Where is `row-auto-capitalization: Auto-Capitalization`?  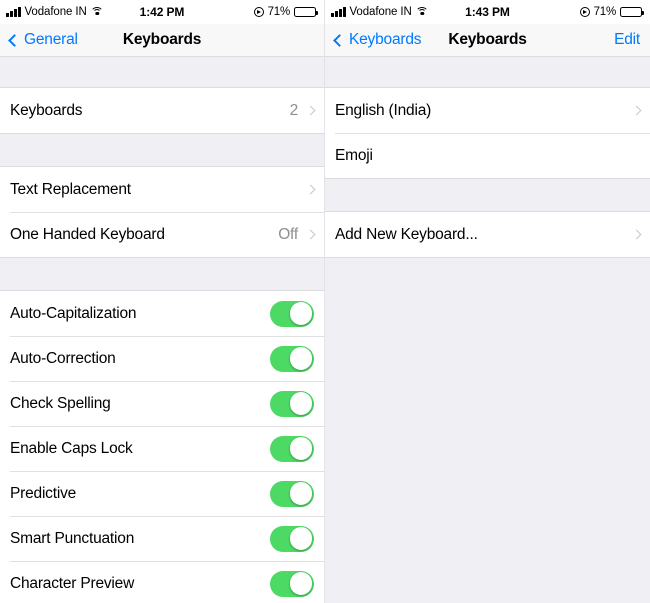
row-auto-capitalization: Auto-Capitalization is located at coordinates (162, 313).